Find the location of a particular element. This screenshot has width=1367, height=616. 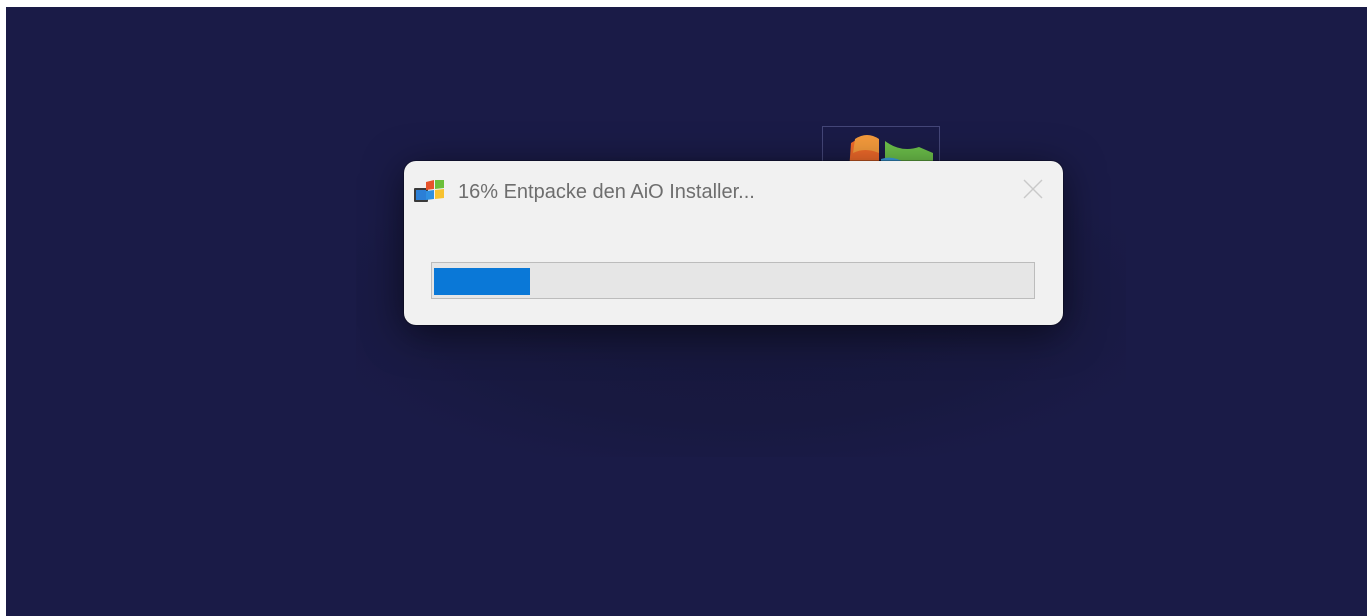

progress-bar-fill is located at coordinates (482, 281).